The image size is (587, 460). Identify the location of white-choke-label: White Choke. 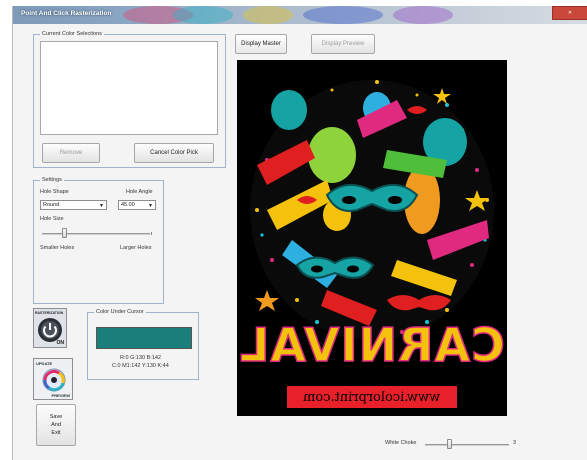
(401, 443).